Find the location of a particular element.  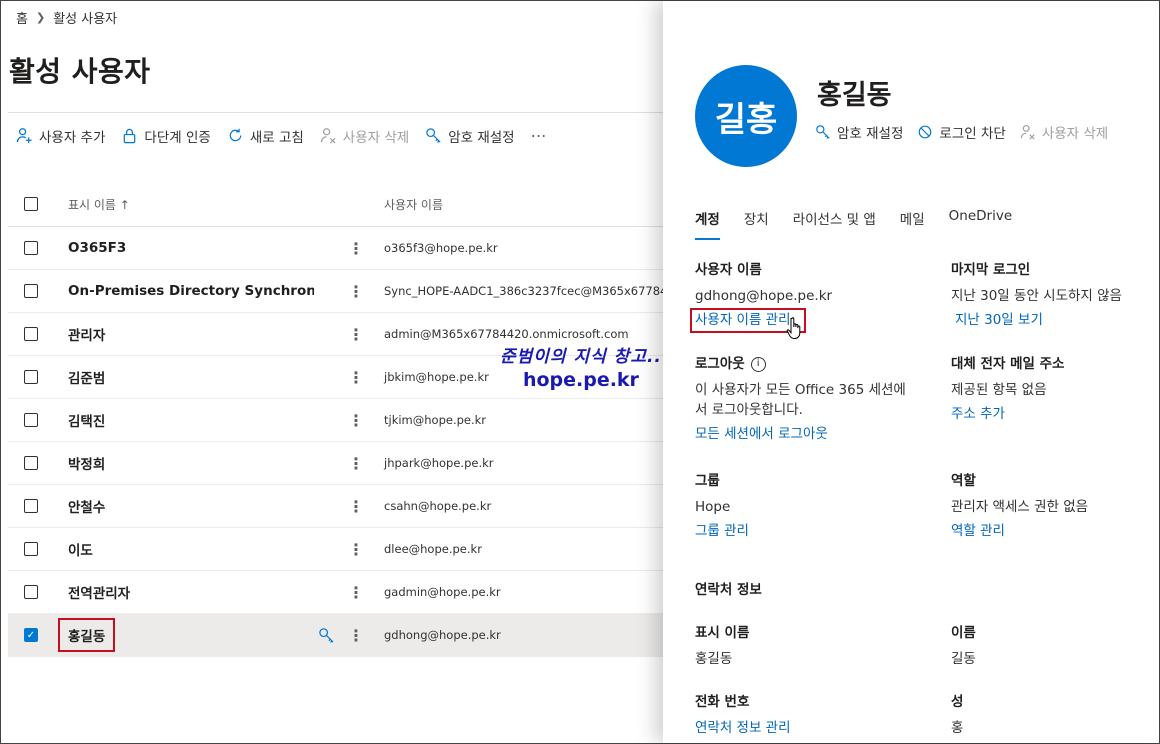

panel-delete-user-button: 사용자 삭제 is located at coordinates (1064, 132).